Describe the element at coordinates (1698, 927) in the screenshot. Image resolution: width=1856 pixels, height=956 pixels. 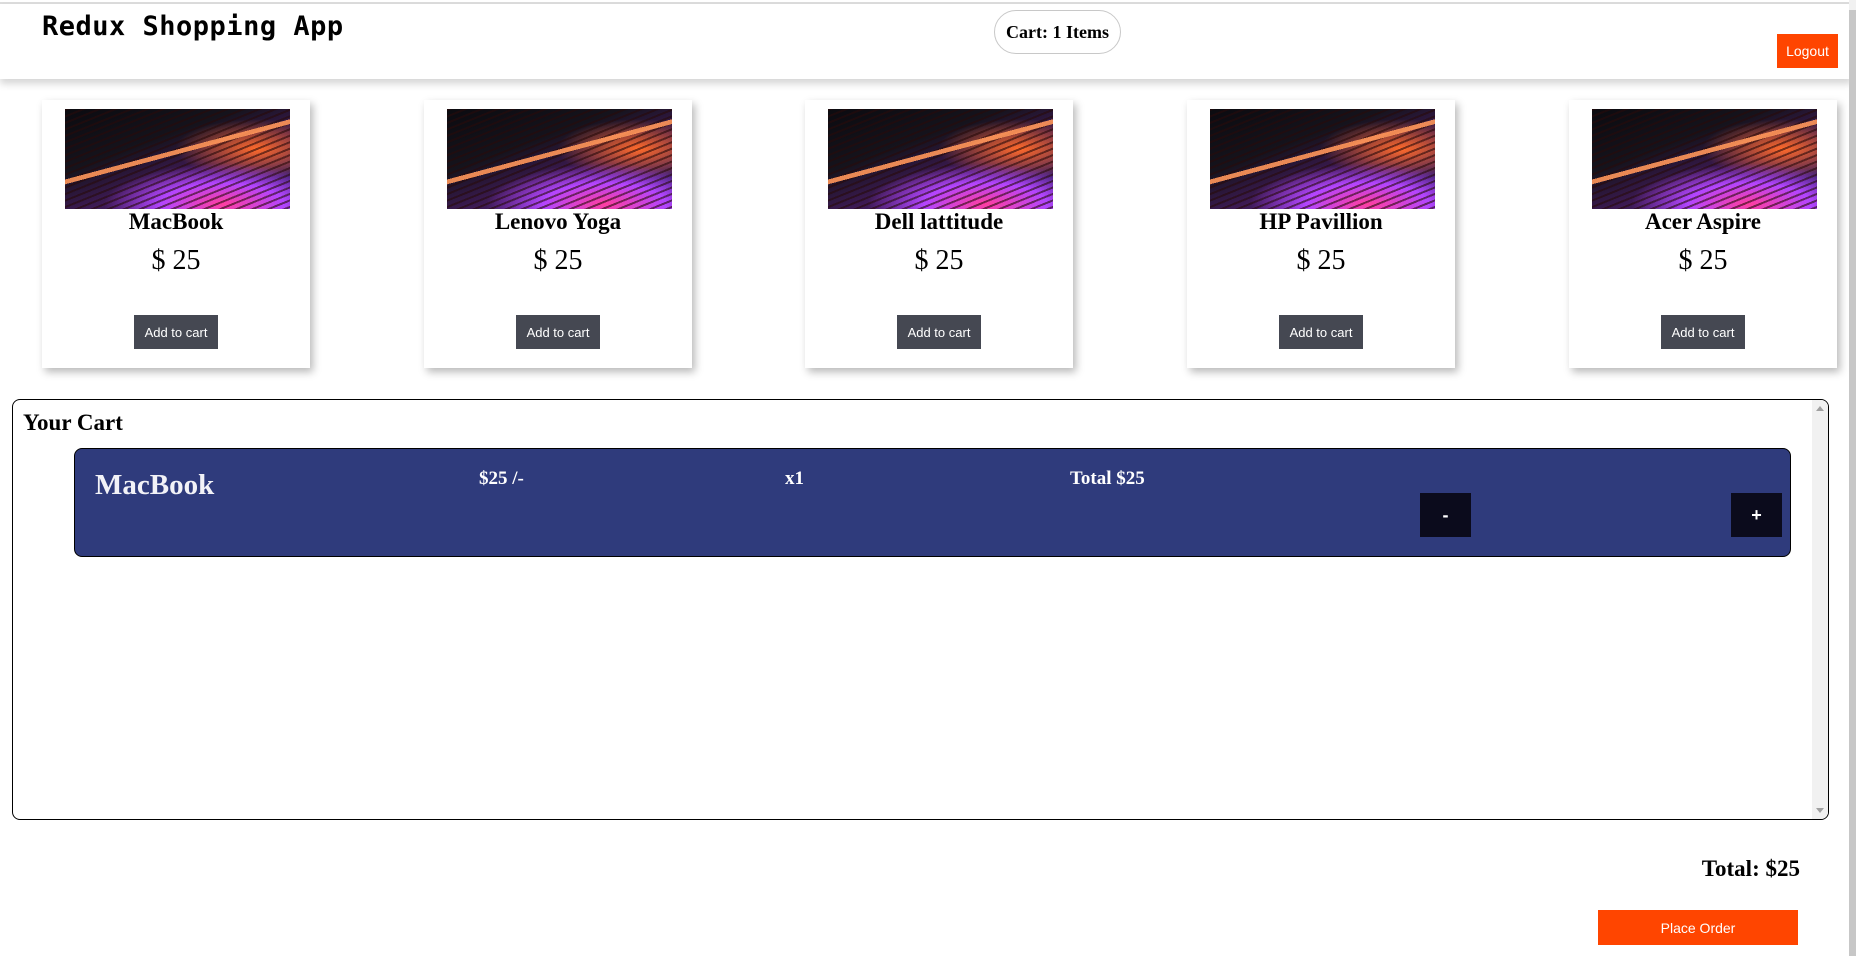
I see `place-order-button: Place Order` at that location.